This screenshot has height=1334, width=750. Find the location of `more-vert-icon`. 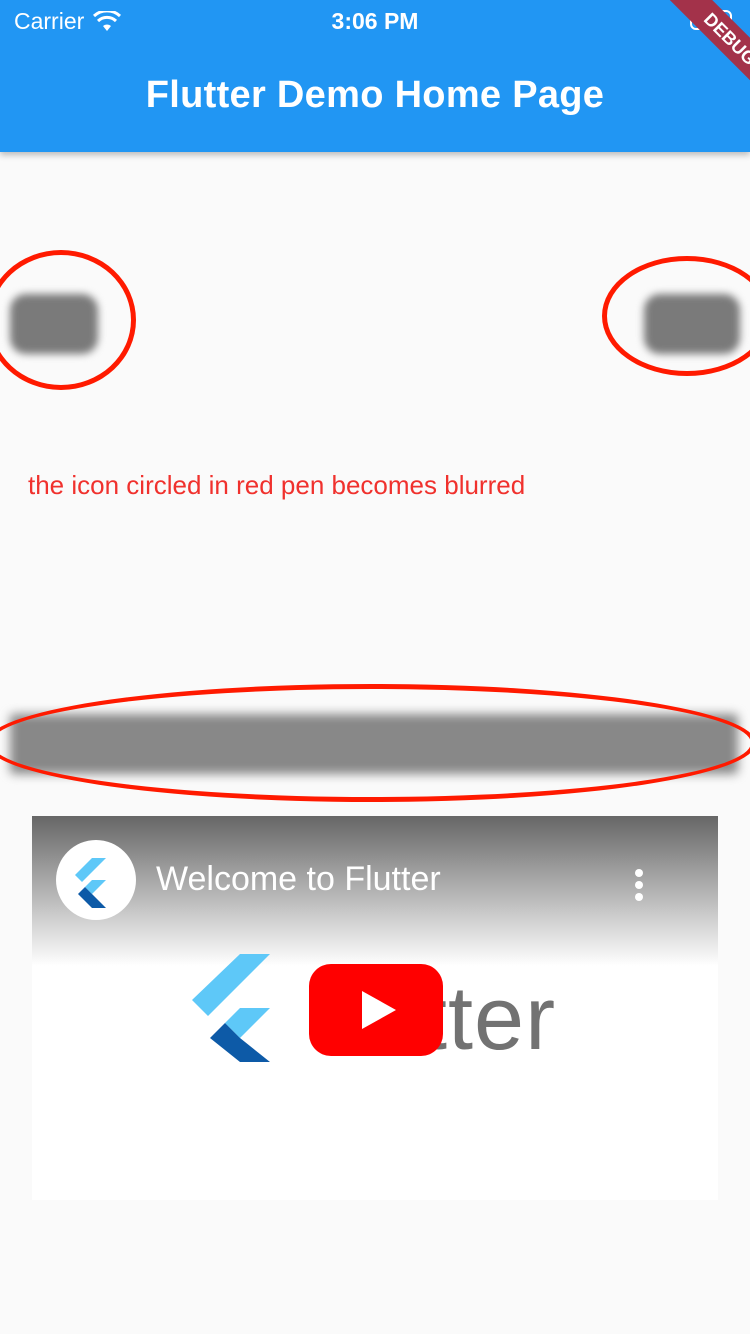

more-vert-icon is located at coordinates (639, 885).